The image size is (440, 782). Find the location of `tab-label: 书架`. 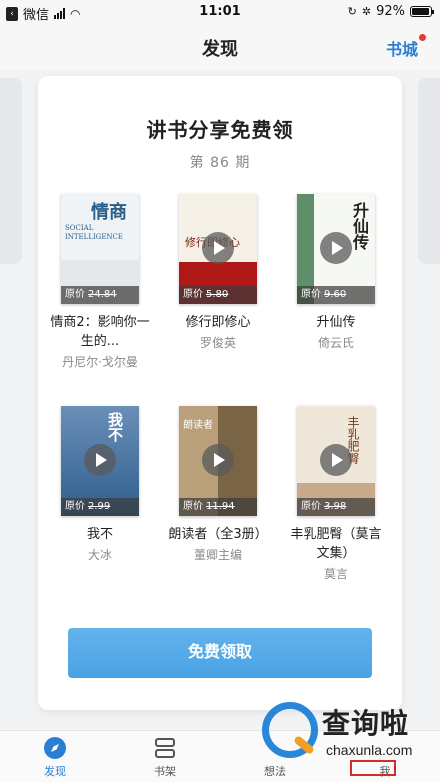

tab-label: 书架 is located at coordinates (165, 771).